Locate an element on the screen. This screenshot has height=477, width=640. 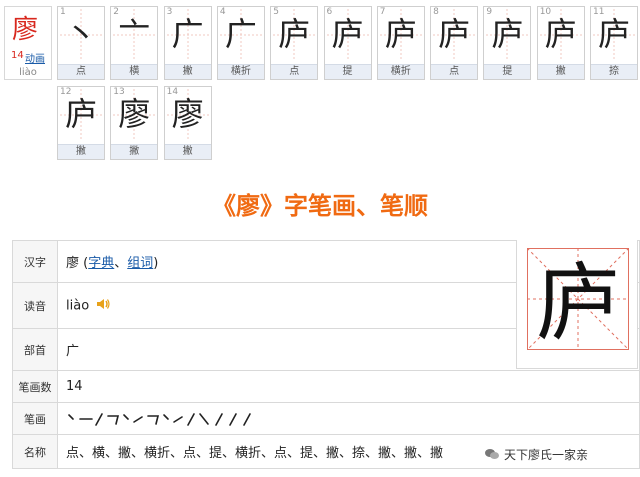
wechat-watermark: 天下廖氏一家亲 is located at coordinates (536, 454).